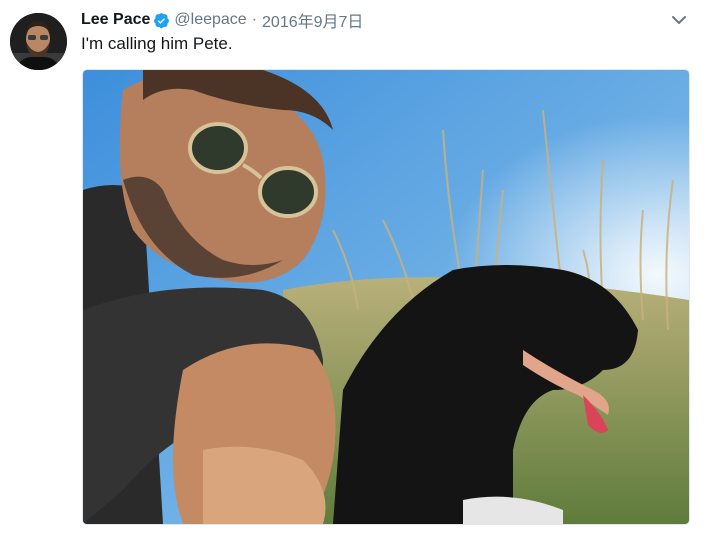  I want to click on tweet-text: I'm calling him Pete., so click(157, 43).